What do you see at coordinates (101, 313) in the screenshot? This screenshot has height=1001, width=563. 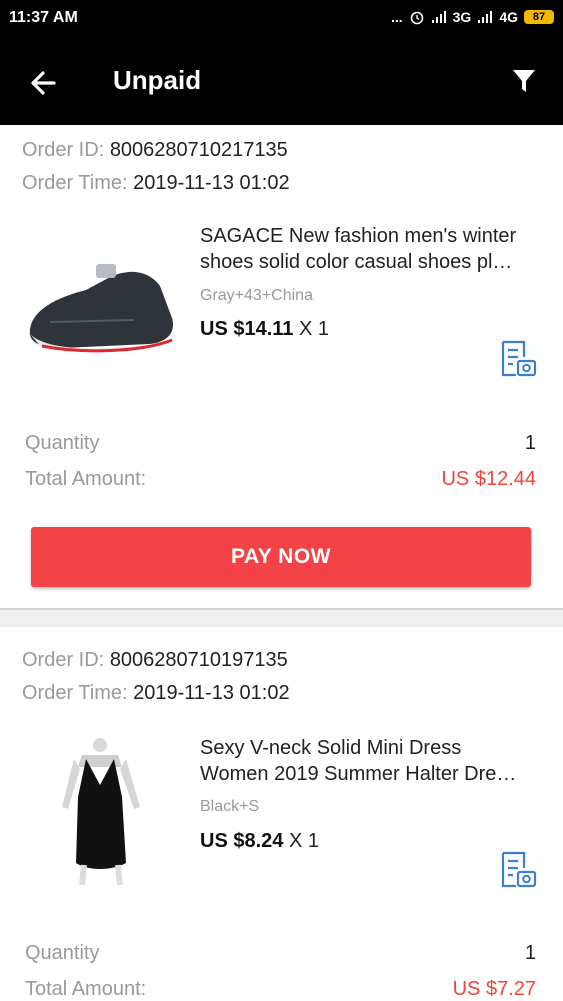 I see `product-image-shoe` at bounding box center [101, 313].